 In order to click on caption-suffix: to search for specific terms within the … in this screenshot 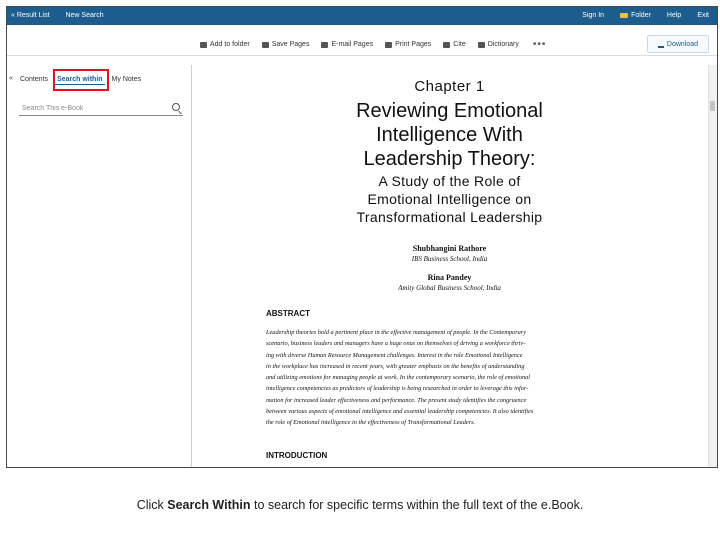, I will do `click(417, 505)`.